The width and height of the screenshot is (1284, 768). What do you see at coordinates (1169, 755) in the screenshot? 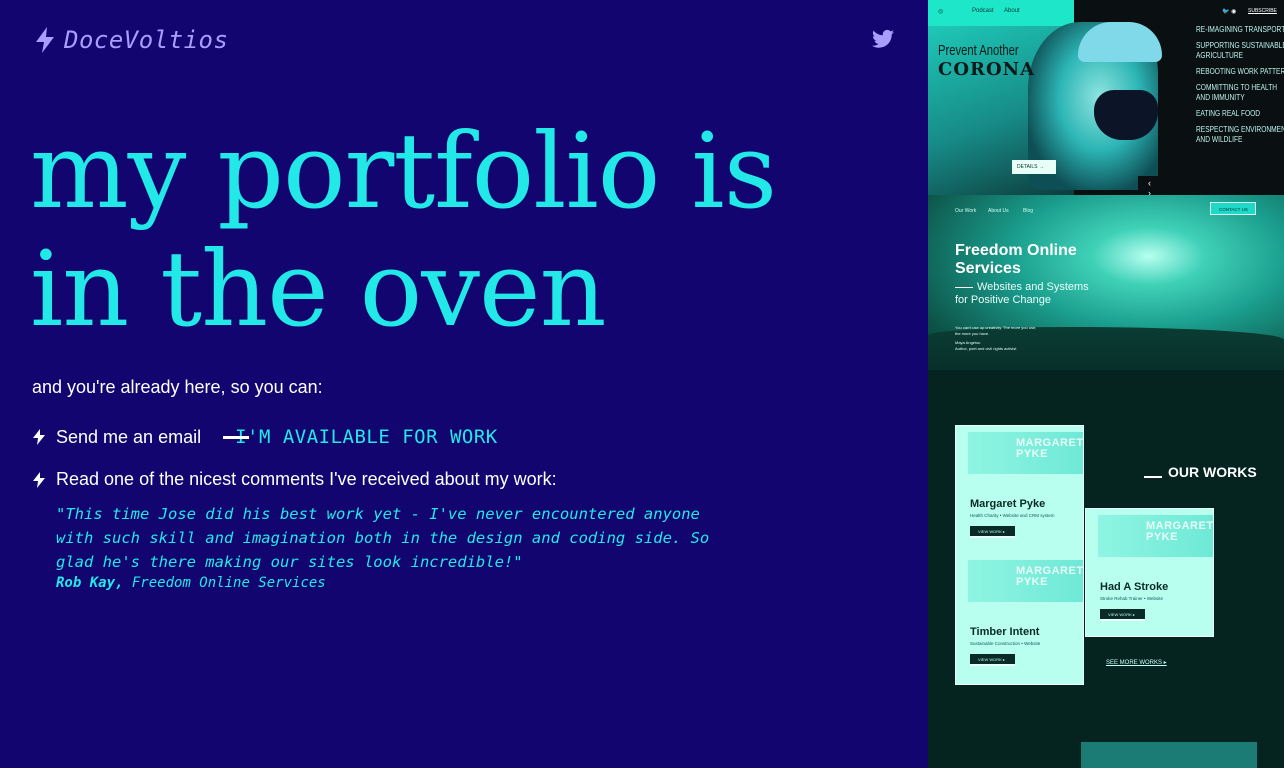
I see `footer-block` at bounding box center [1169, 755].